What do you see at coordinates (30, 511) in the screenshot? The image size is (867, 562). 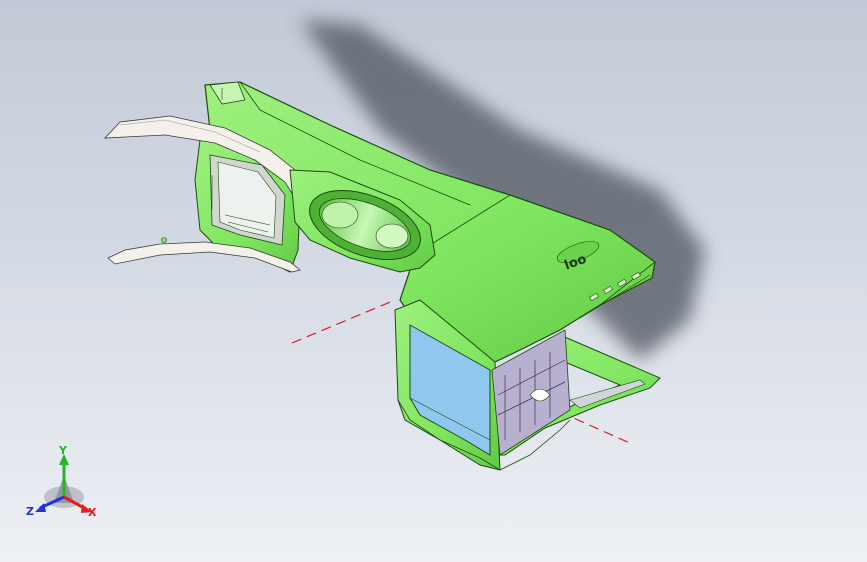 I see `z-axis-label: Z` at bounding box center [30, 511].